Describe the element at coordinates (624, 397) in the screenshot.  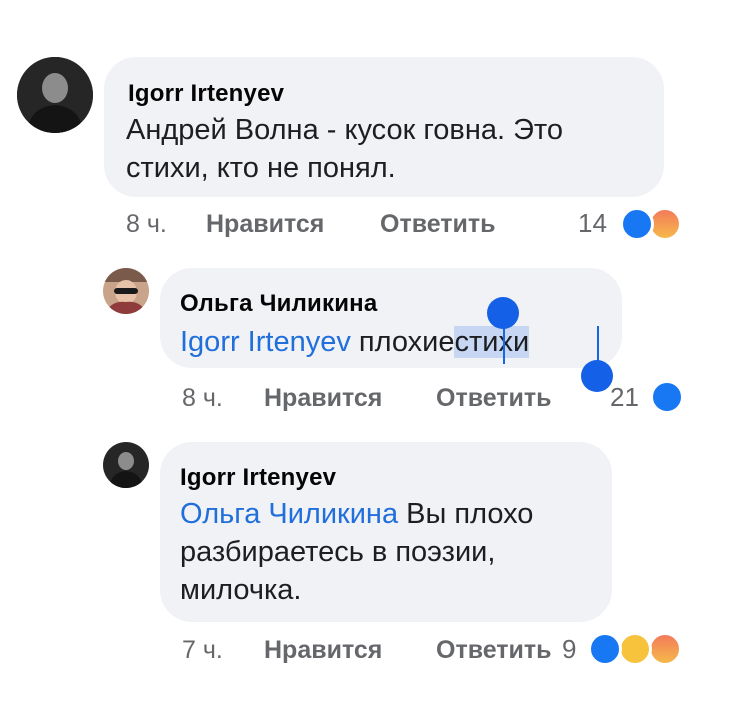
I see `reaction-count: 21` at that location.